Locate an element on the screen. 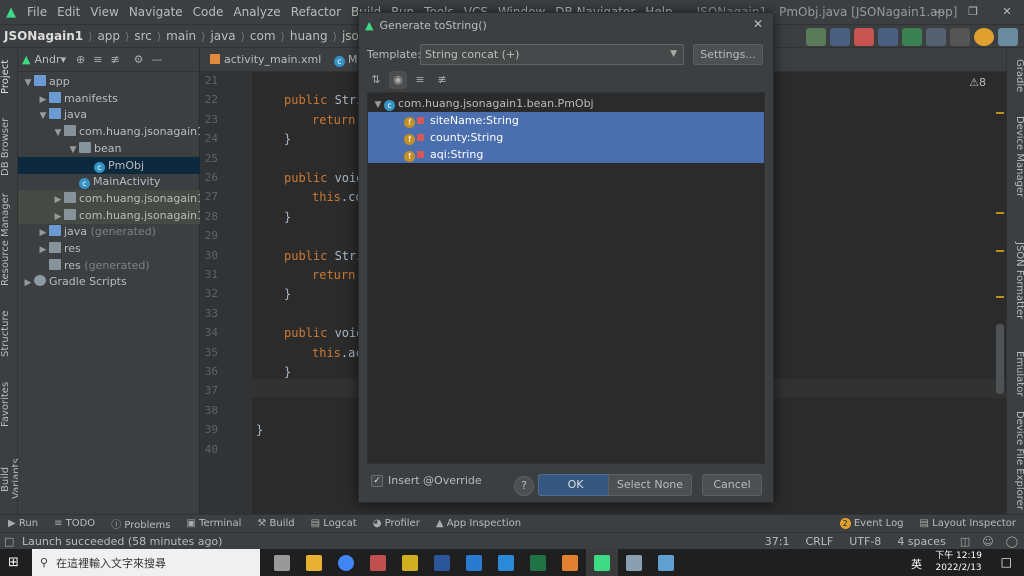 The height and width of the screenshot is (576, 1024). layout-inspector-tool-button: ▤ Layout Inspector is located at coordinates (968, 523).